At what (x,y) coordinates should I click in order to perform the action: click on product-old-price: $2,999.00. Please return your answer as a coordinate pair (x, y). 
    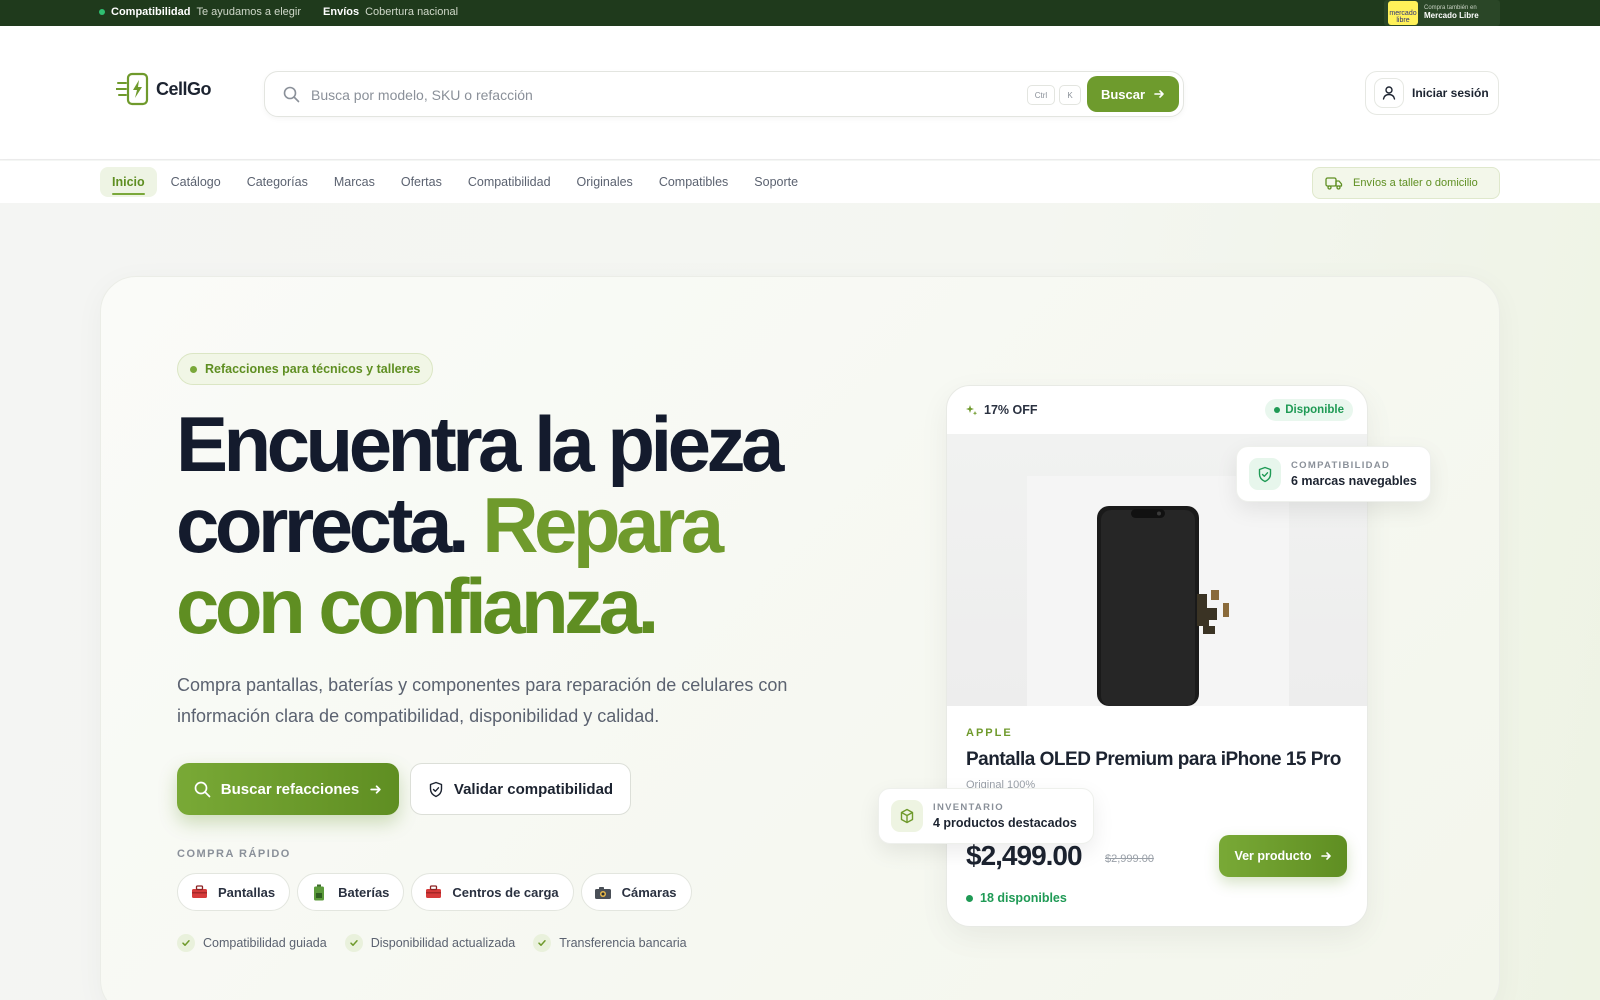
    Looking at the image, I should click on (1129, 859).